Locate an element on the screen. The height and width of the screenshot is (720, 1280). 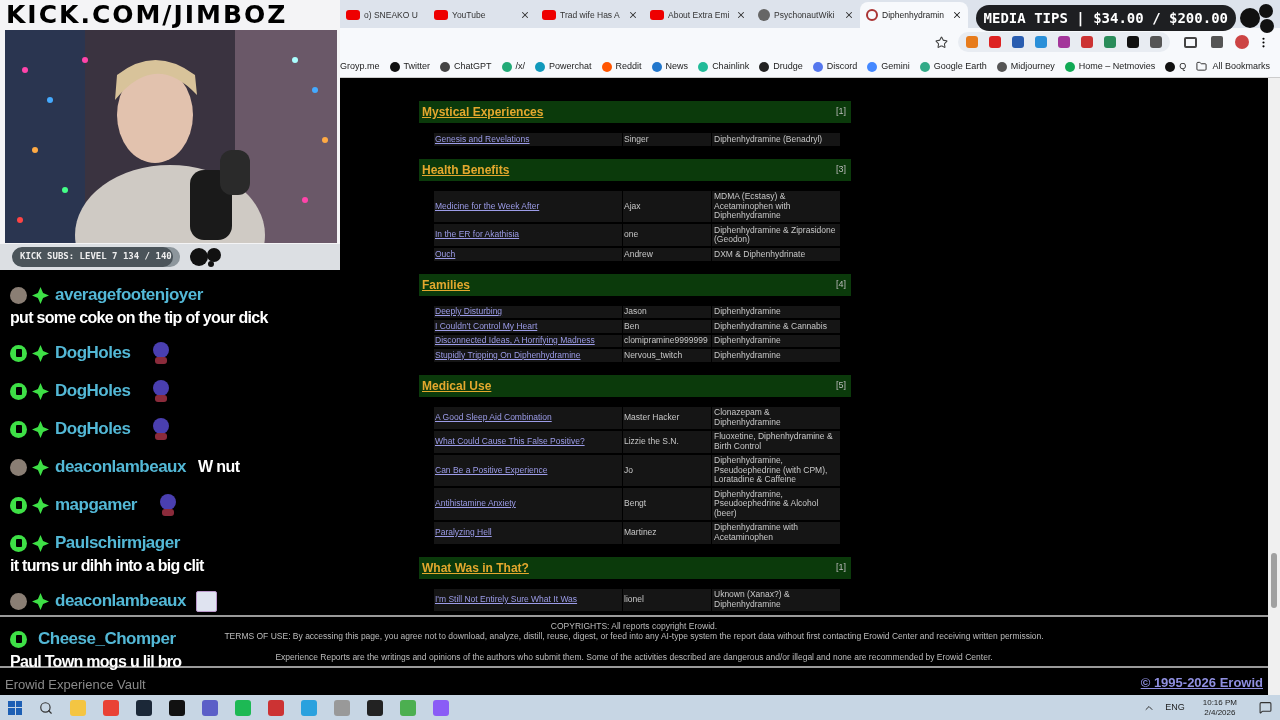
notification-icon is located at coordinates (1265, 707).